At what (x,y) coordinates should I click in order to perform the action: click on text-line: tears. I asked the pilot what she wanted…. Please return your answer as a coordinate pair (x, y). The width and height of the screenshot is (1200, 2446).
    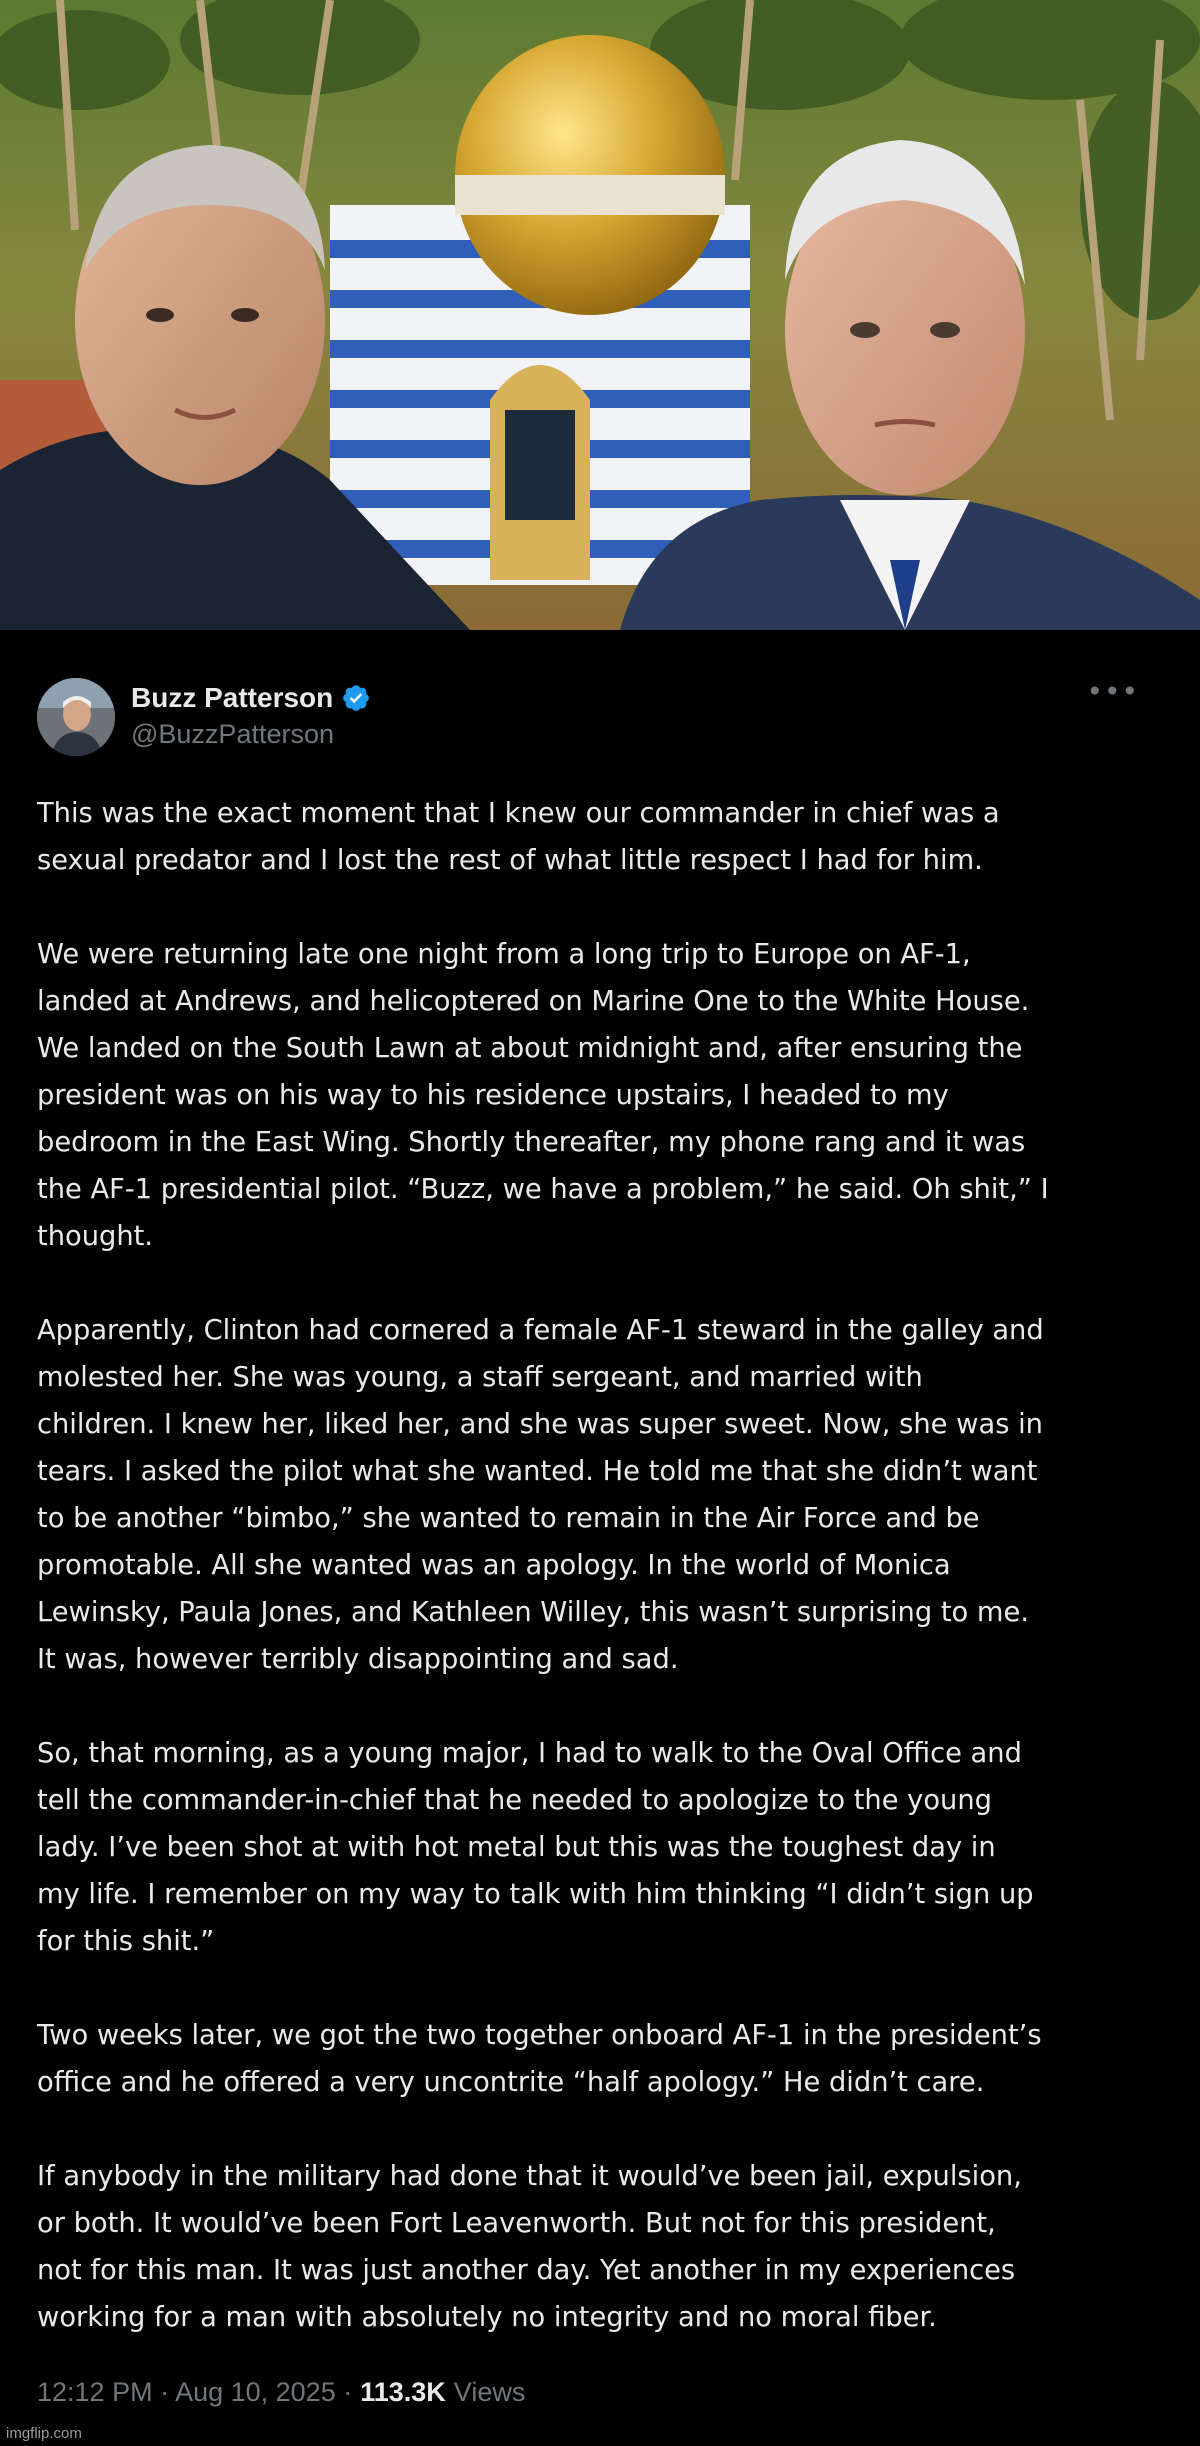
    Looking at the image, I should click on (537, 1471).